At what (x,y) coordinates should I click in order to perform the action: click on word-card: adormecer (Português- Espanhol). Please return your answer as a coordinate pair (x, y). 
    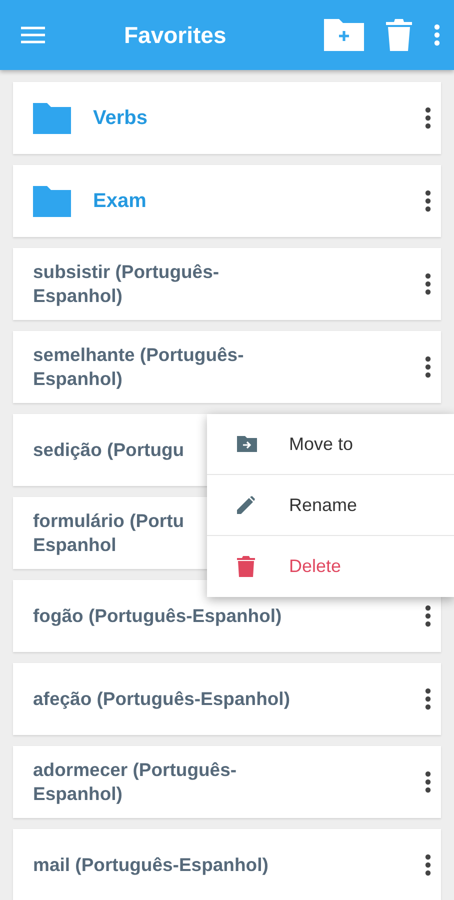
    Looking at the image, I should click on (227, 782).